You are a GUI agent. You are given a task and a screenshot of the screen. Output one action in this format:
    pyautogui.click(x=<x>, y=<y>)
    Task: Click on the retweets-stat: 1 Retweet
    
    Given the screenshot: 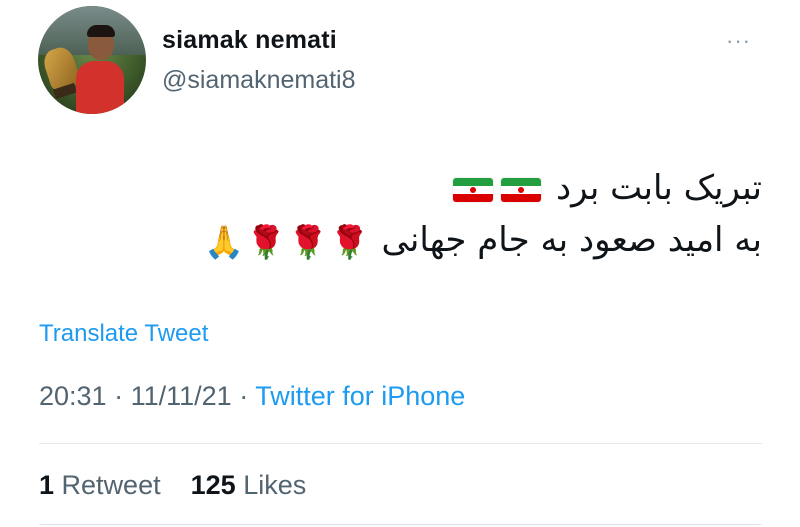 What is the action you would take?
    pyautogui.click(x=100, y=485)
    